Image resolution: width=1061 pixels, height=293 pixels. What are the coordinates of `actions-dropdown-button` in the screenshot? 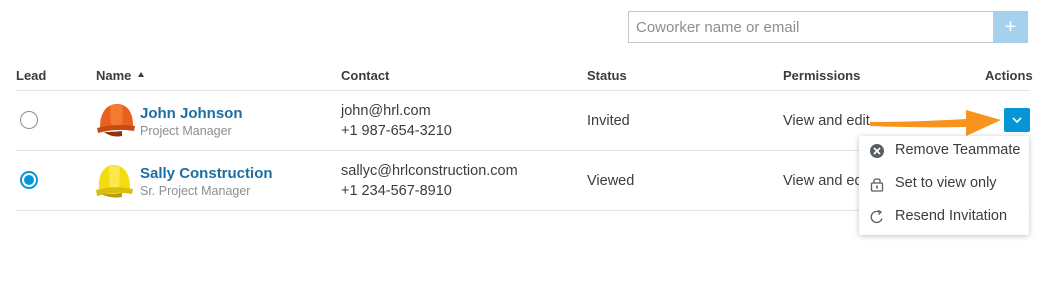 It's located at (1017, 120).